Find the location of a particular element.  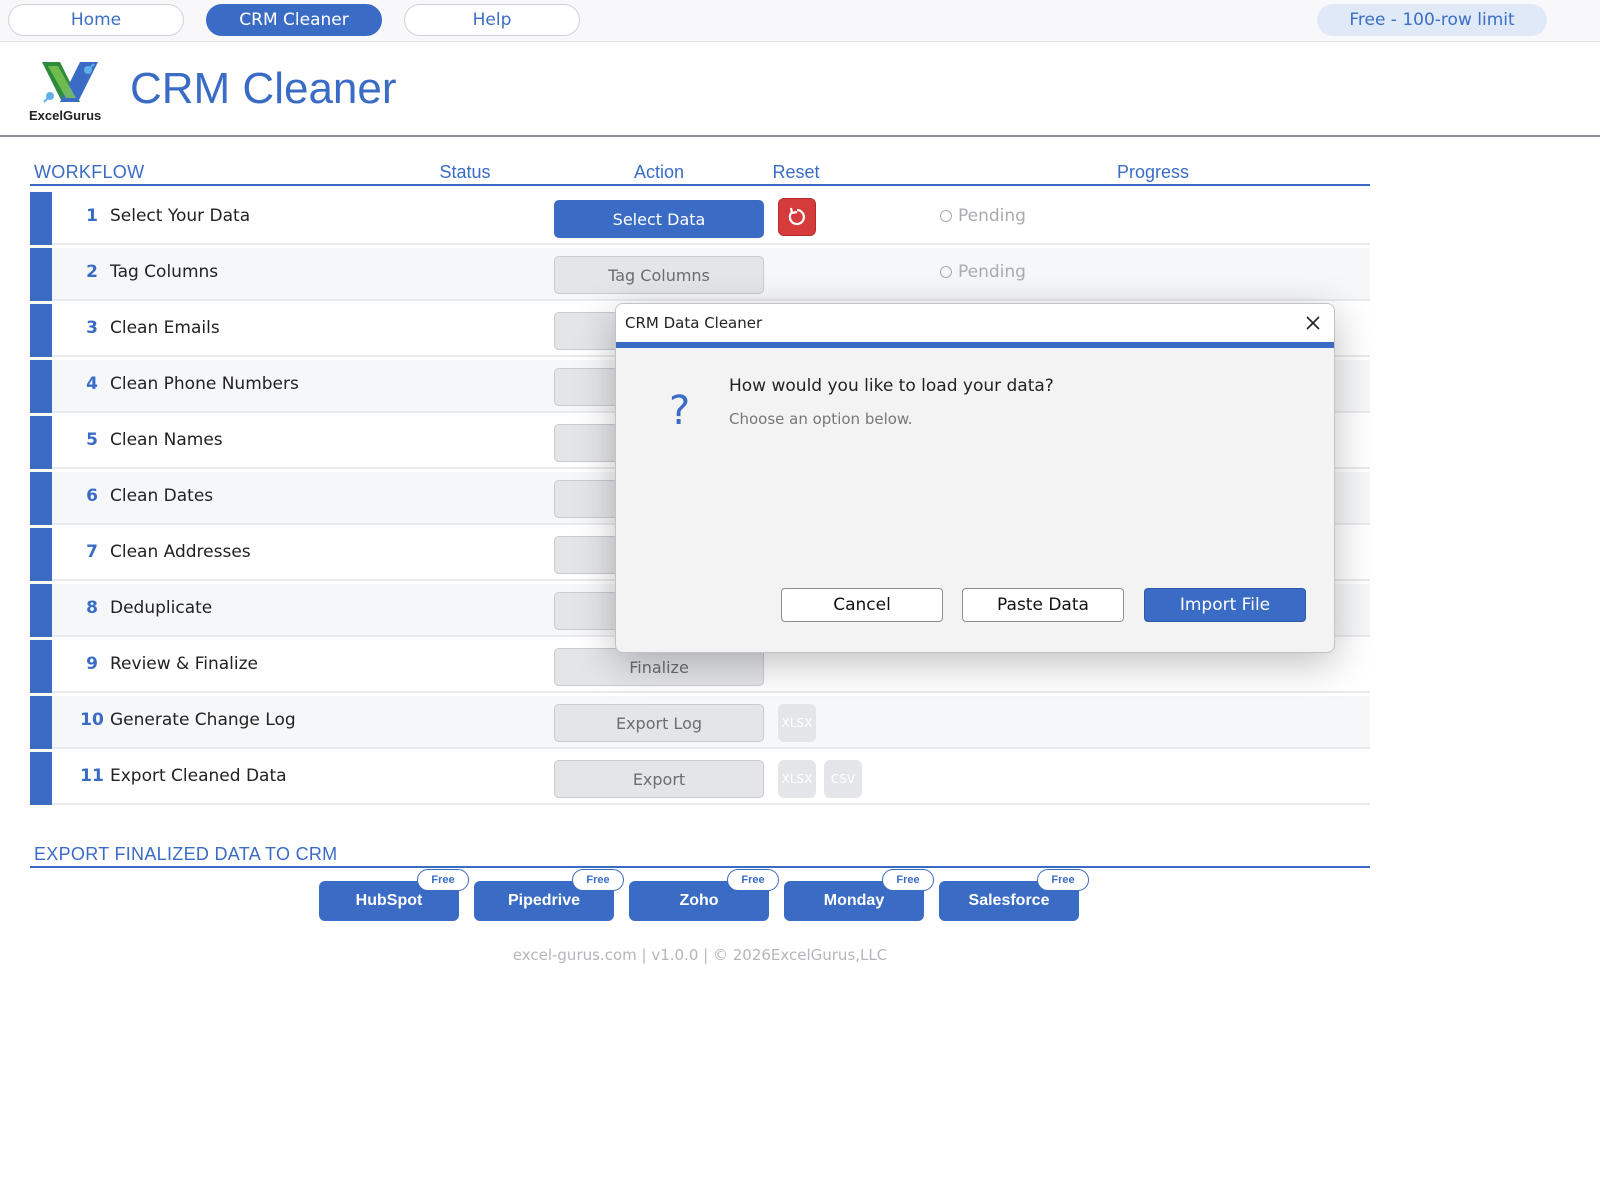

dialog-title: CRM Data Cleaner is located at coordinates (694, 323).